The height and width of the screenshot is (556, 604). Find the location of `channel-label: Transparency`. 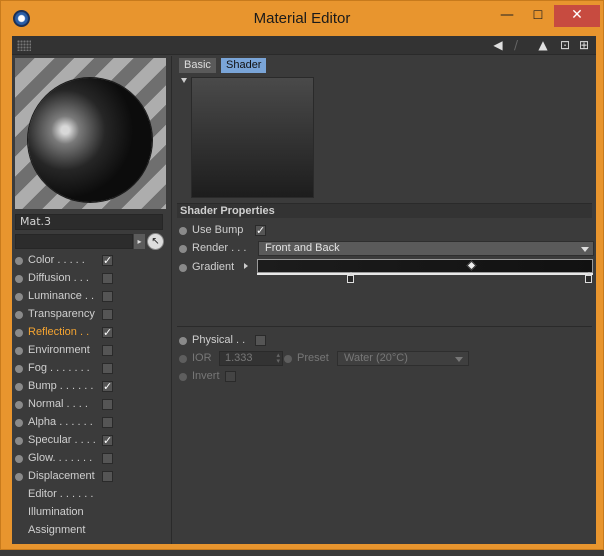

channel-label: Transparency is located at coordinates (61, 314).